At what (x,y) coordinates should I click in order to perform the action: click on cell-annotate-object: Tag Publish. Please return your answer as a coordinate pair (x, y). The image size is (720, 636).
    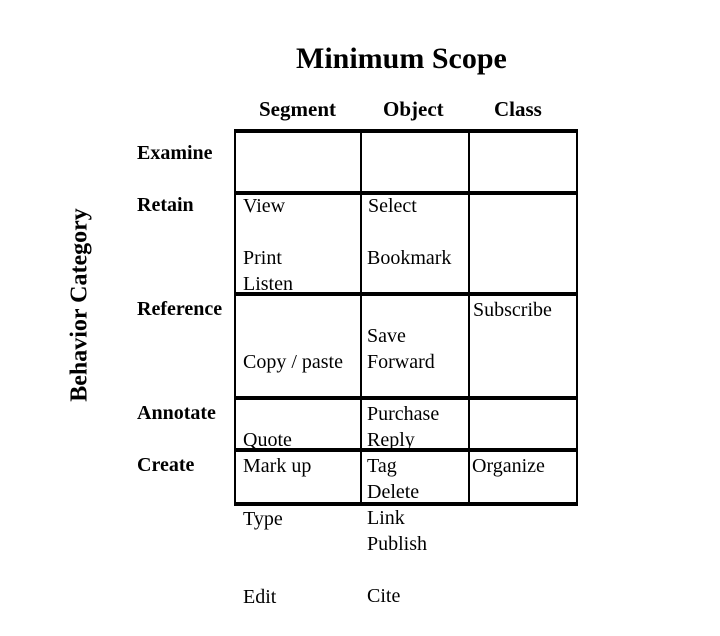
    Looking at the image, I should click on (397, 492).